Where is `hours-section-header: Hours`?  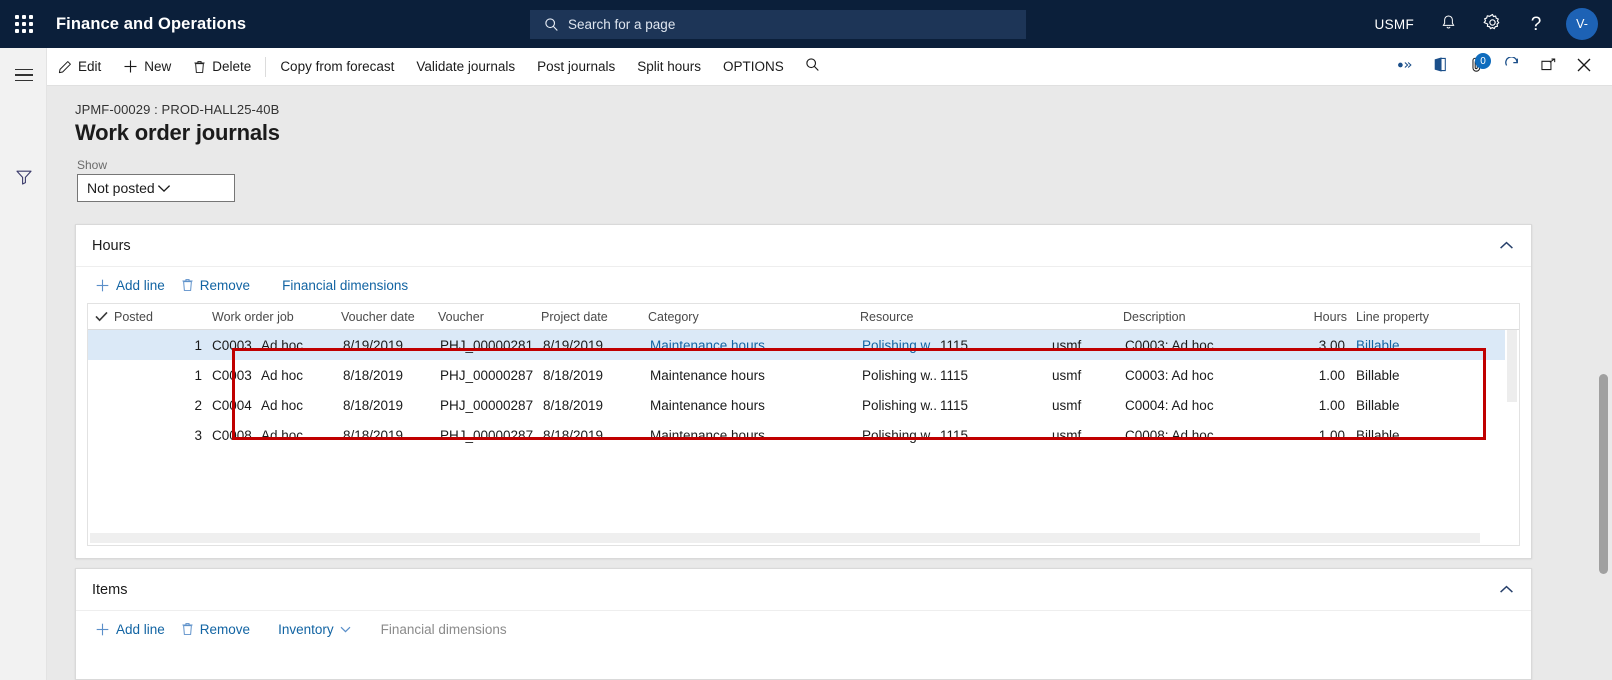
hours-section-header: Hours is located at coordinates (803, 246).